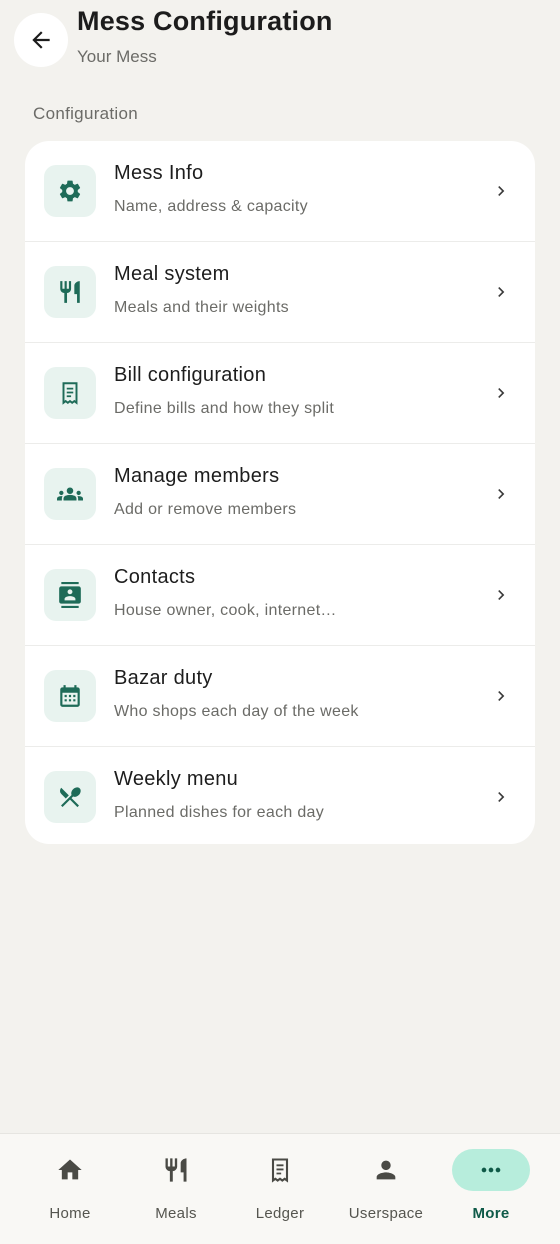  What do you see at coordinates (70, 191) in the screenshot?
I see `gear-icon` at bounding box center [70, 191].